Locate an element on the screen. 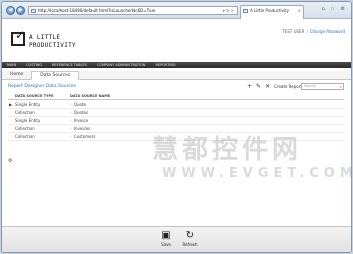 The height and width of the screenshot is (254, 353). table-row: ▶ Single Entity Quote is located at coordinates (176, 105).